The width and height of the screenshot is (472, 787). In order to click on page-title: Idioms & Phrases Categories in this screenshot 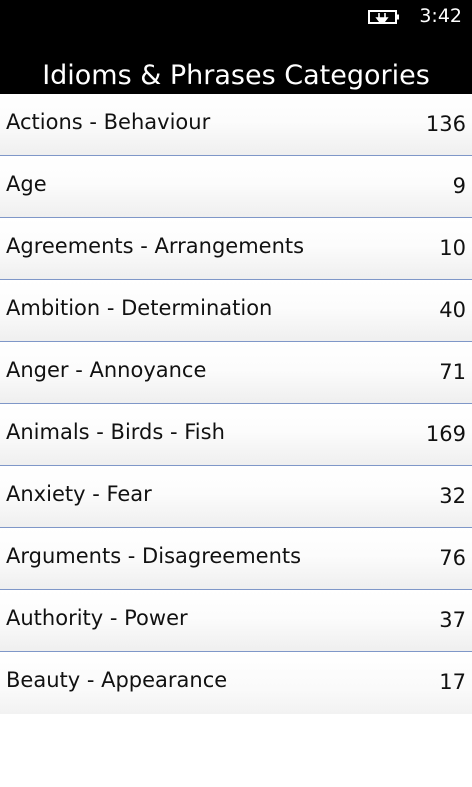, I will do `click(236, 75)`.